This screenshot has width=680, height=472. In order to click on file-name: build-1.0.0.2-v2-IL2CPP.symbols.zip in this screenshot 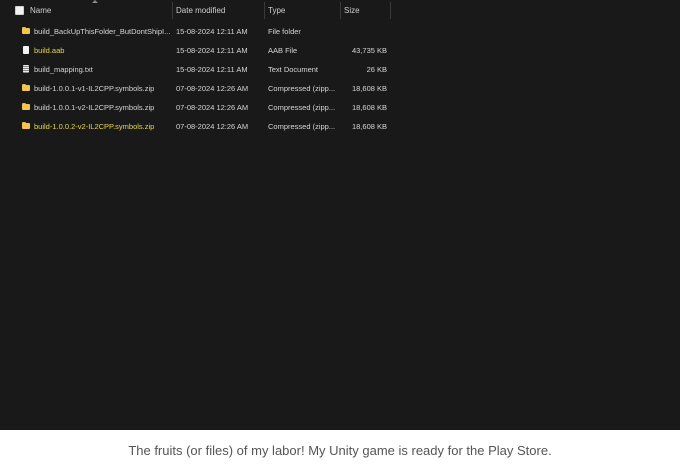, I will do `click(94, 126)`.